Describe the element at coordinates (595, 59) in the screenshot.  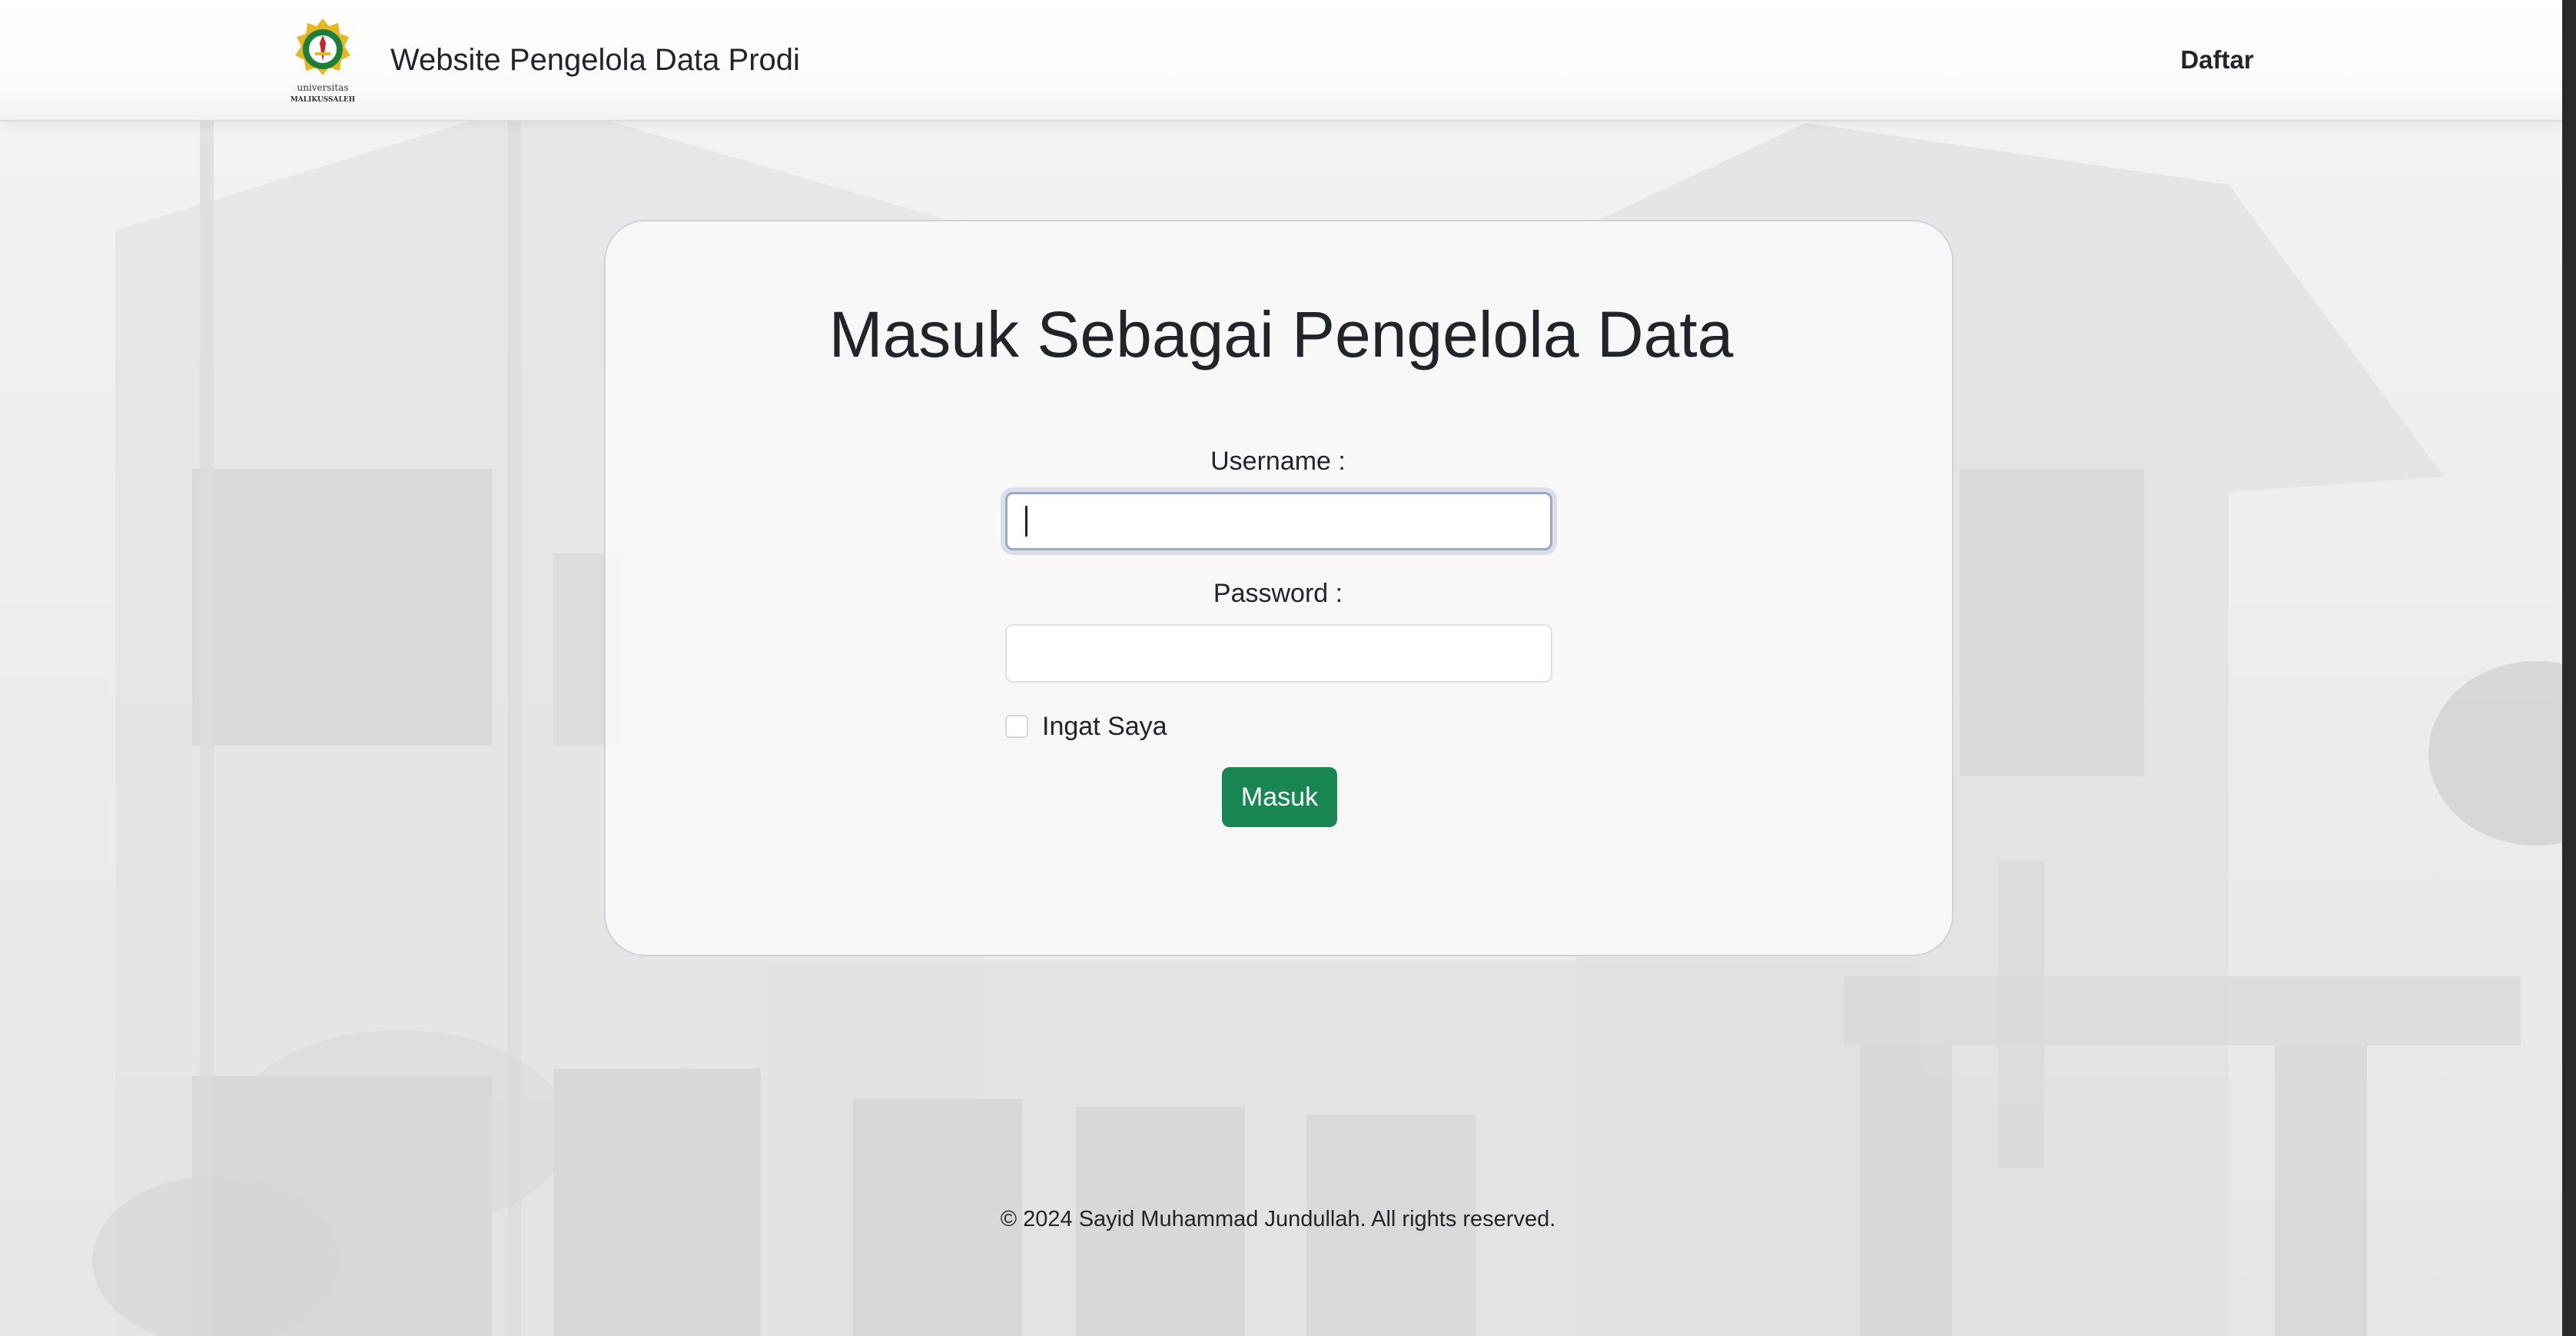
I see `site-title: Website Pengelola Data Prodi` at that location.